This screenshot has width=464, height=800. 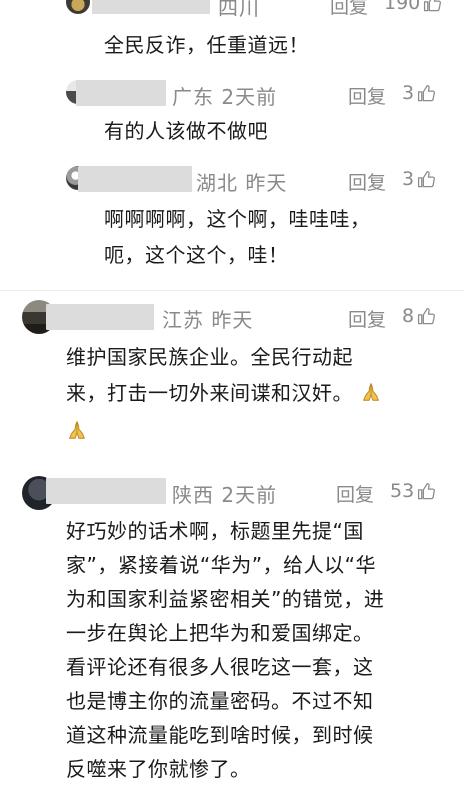 I want to click on comment-text-line: 呃，这个这个，哇！, so click(x=196, y=255).